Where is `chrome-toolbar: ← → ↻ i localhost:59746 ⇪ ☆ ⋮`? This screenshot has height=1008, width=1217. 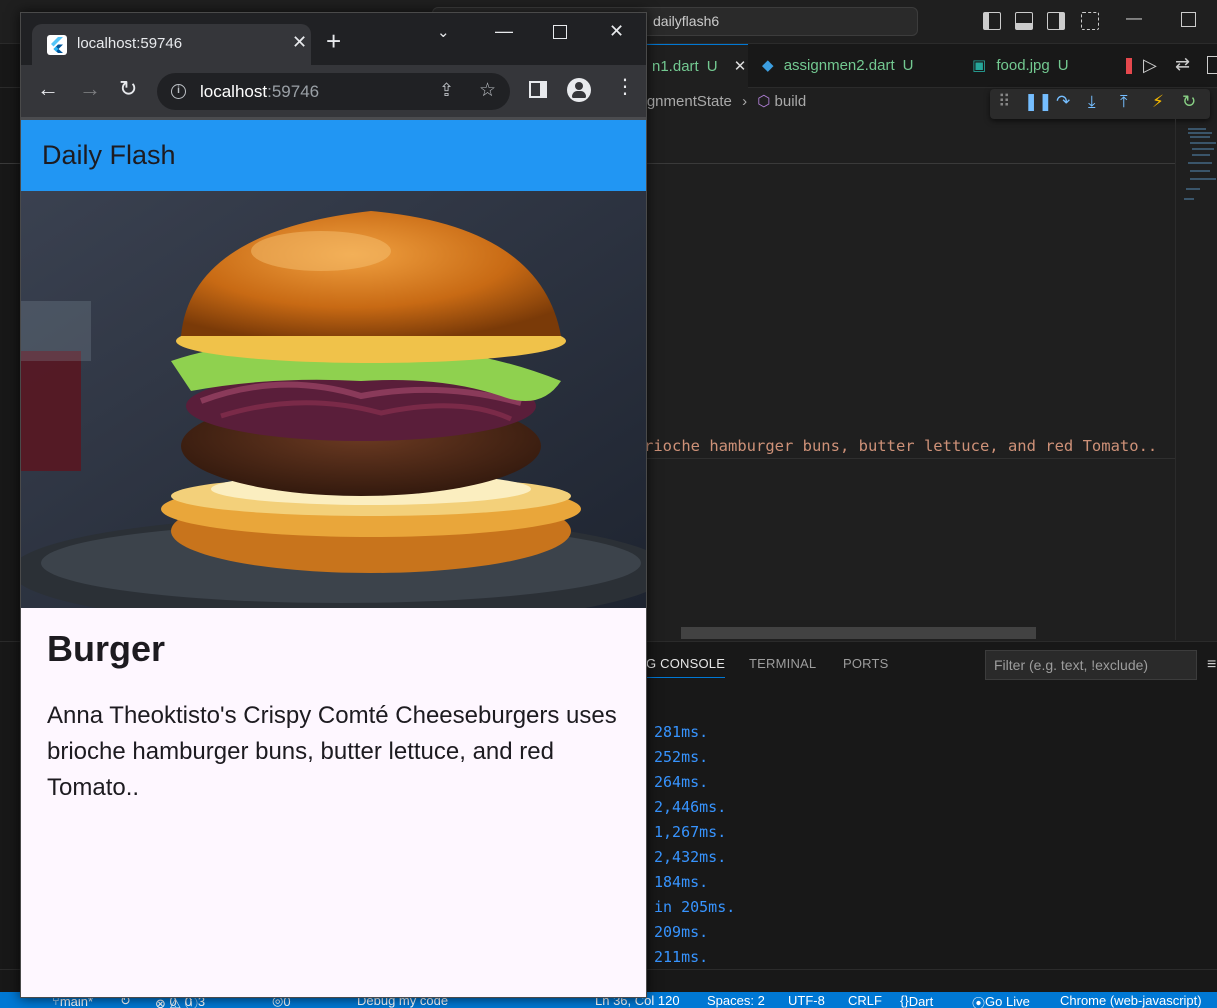 chrome-toolbar: ← → ↻ i localhost:59746 ⇪ ☆ ⋮ is located at coordinates (333, 91).